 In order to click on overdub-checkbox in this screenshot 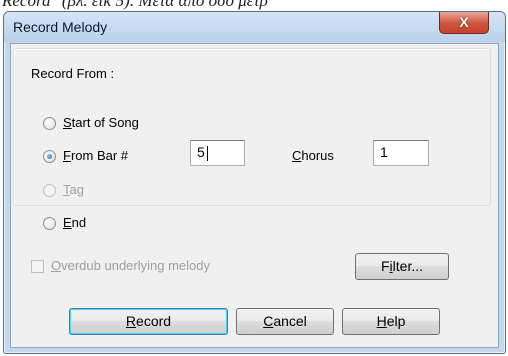, I will do `click(37, 266)`.